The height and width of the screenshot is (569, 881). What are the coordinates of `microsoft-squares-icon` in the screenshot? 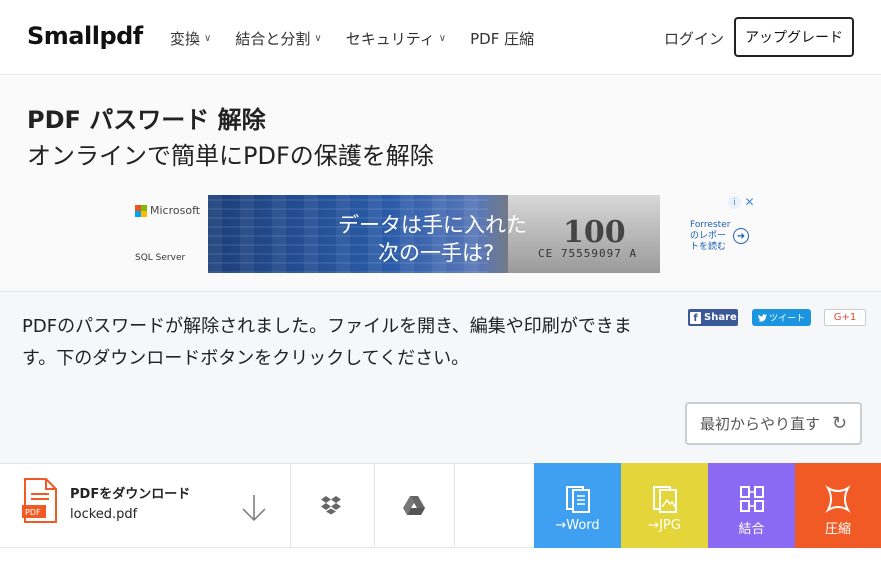 It's located at (141, 210).